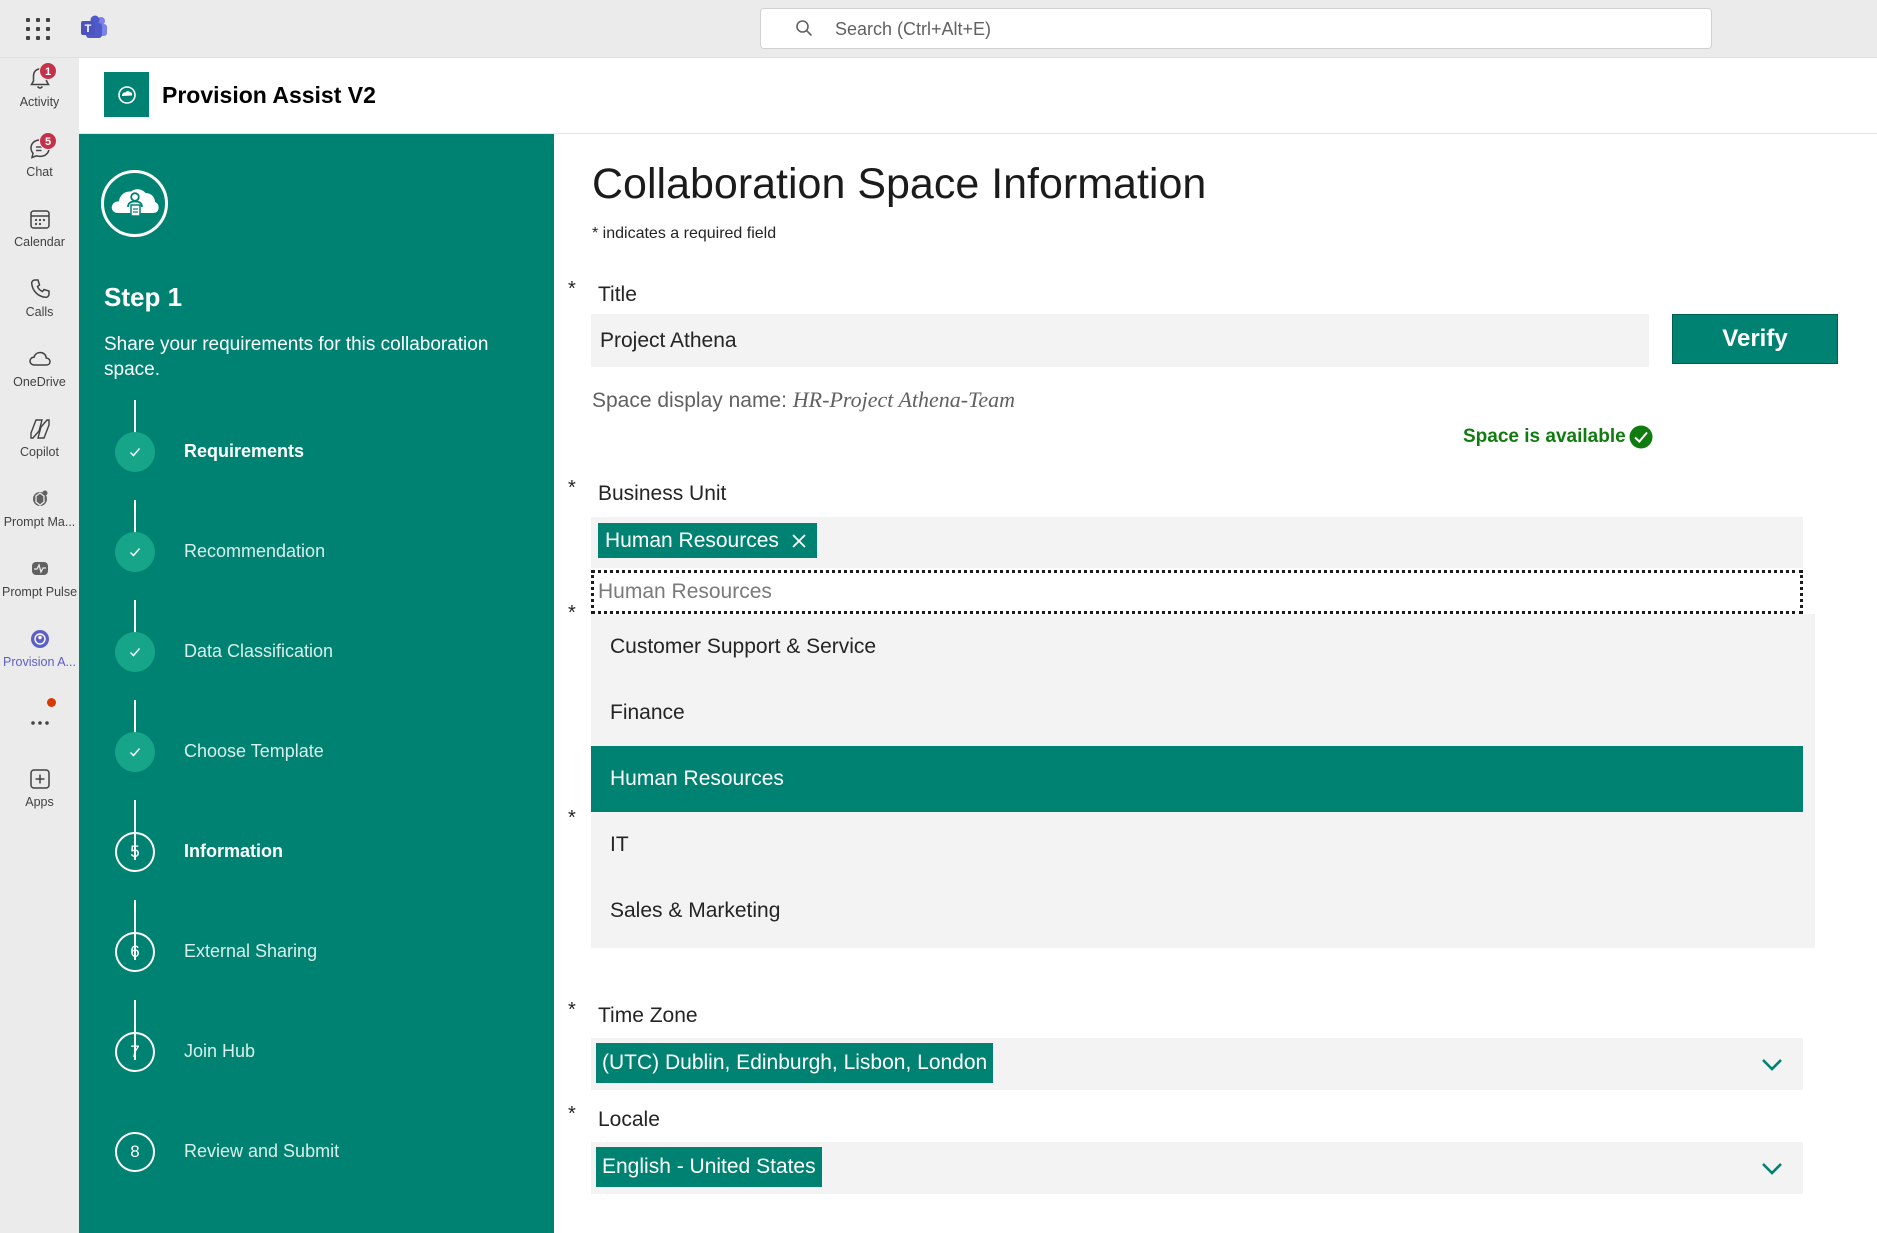 Image resolution: width=1877 pixels, height=1233 pixels. I want to click on app-header: Provision Assist V2, so click(978, 96).